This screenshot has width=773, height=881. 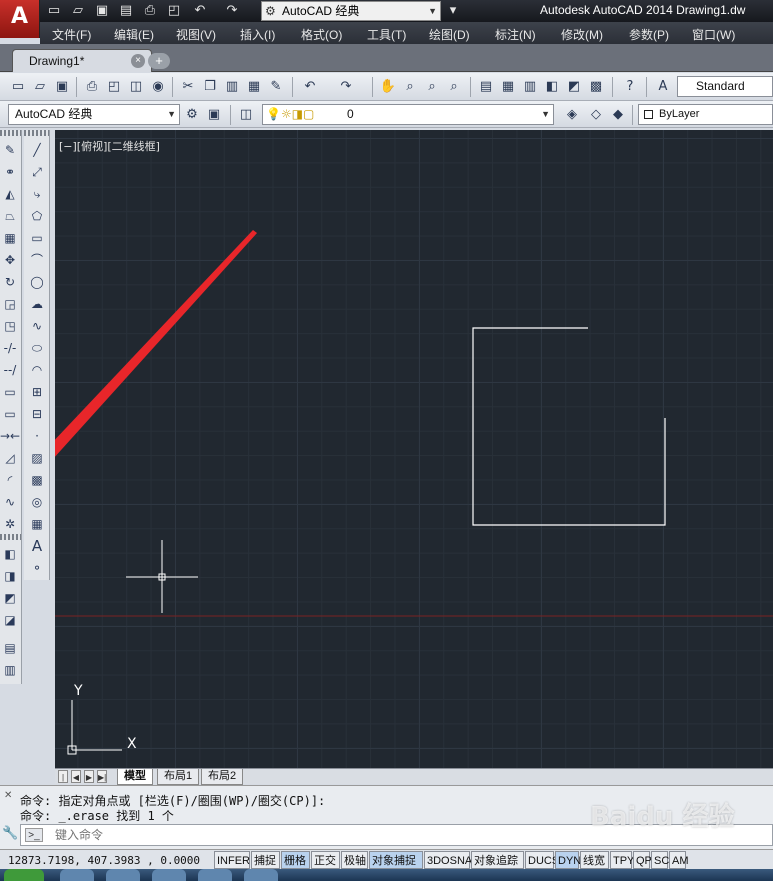 What do you see at coordinates (210, 87) in the screenshot?
I see `copy-icon: ❐` at bounding box center [210, 87].